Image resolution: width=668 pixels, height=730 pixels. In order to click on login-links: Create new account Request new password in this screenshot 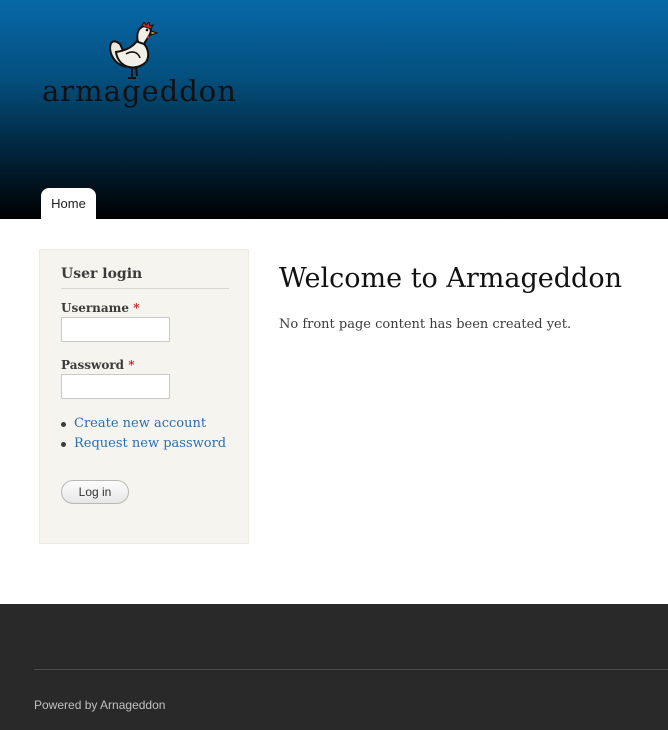, I will do `click(143, 436)`.